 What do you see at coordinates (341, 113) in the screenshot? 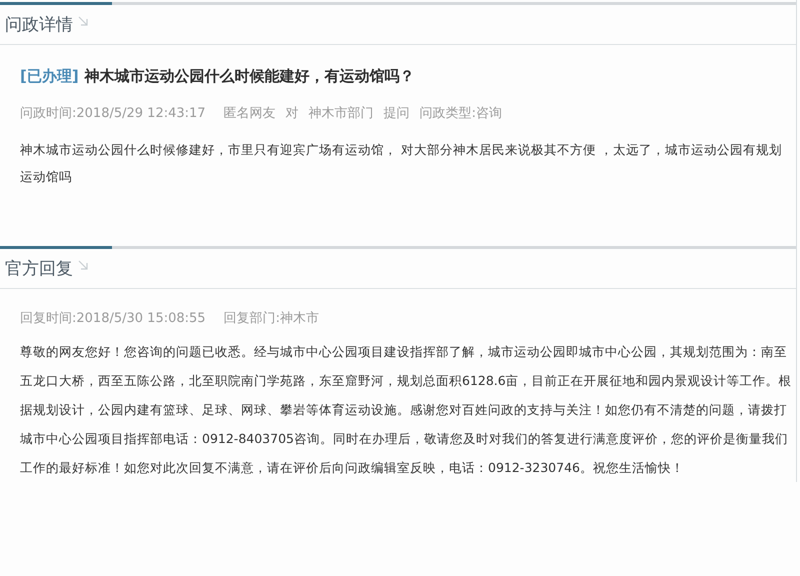
I see `meta-text: 神木市部门` at bounding box center [341, 113].